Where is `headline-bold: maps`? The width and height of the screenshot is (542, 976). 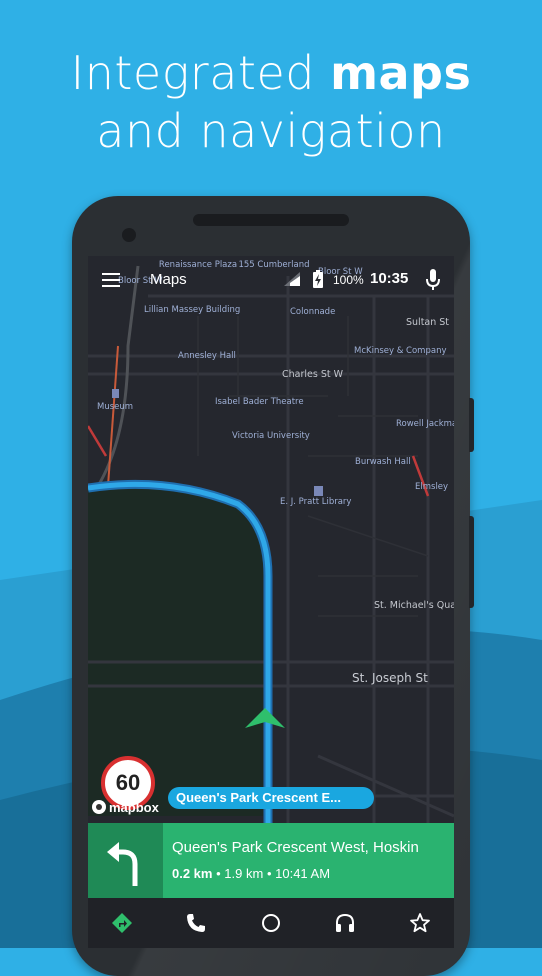 headline-bold: maps is located at coordinates (401, 73).